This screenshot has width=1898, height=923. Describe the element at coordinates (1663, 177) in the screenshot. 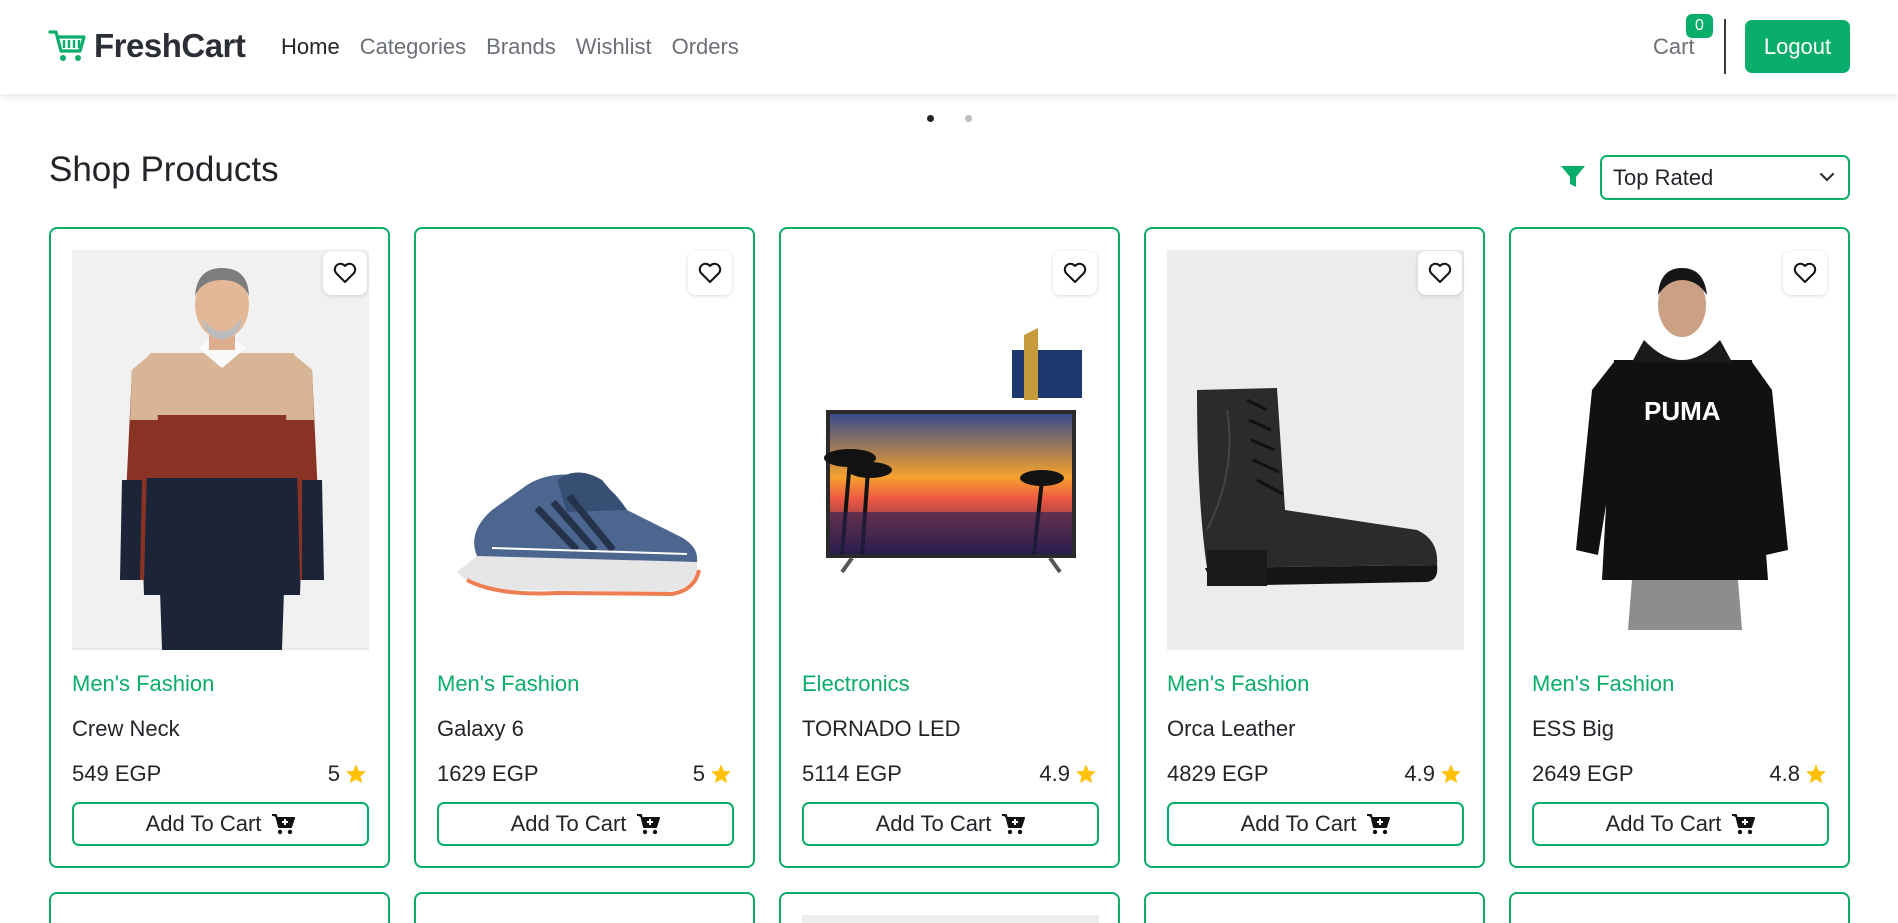

I see `sort-selected-value: Top Rated` at that location.